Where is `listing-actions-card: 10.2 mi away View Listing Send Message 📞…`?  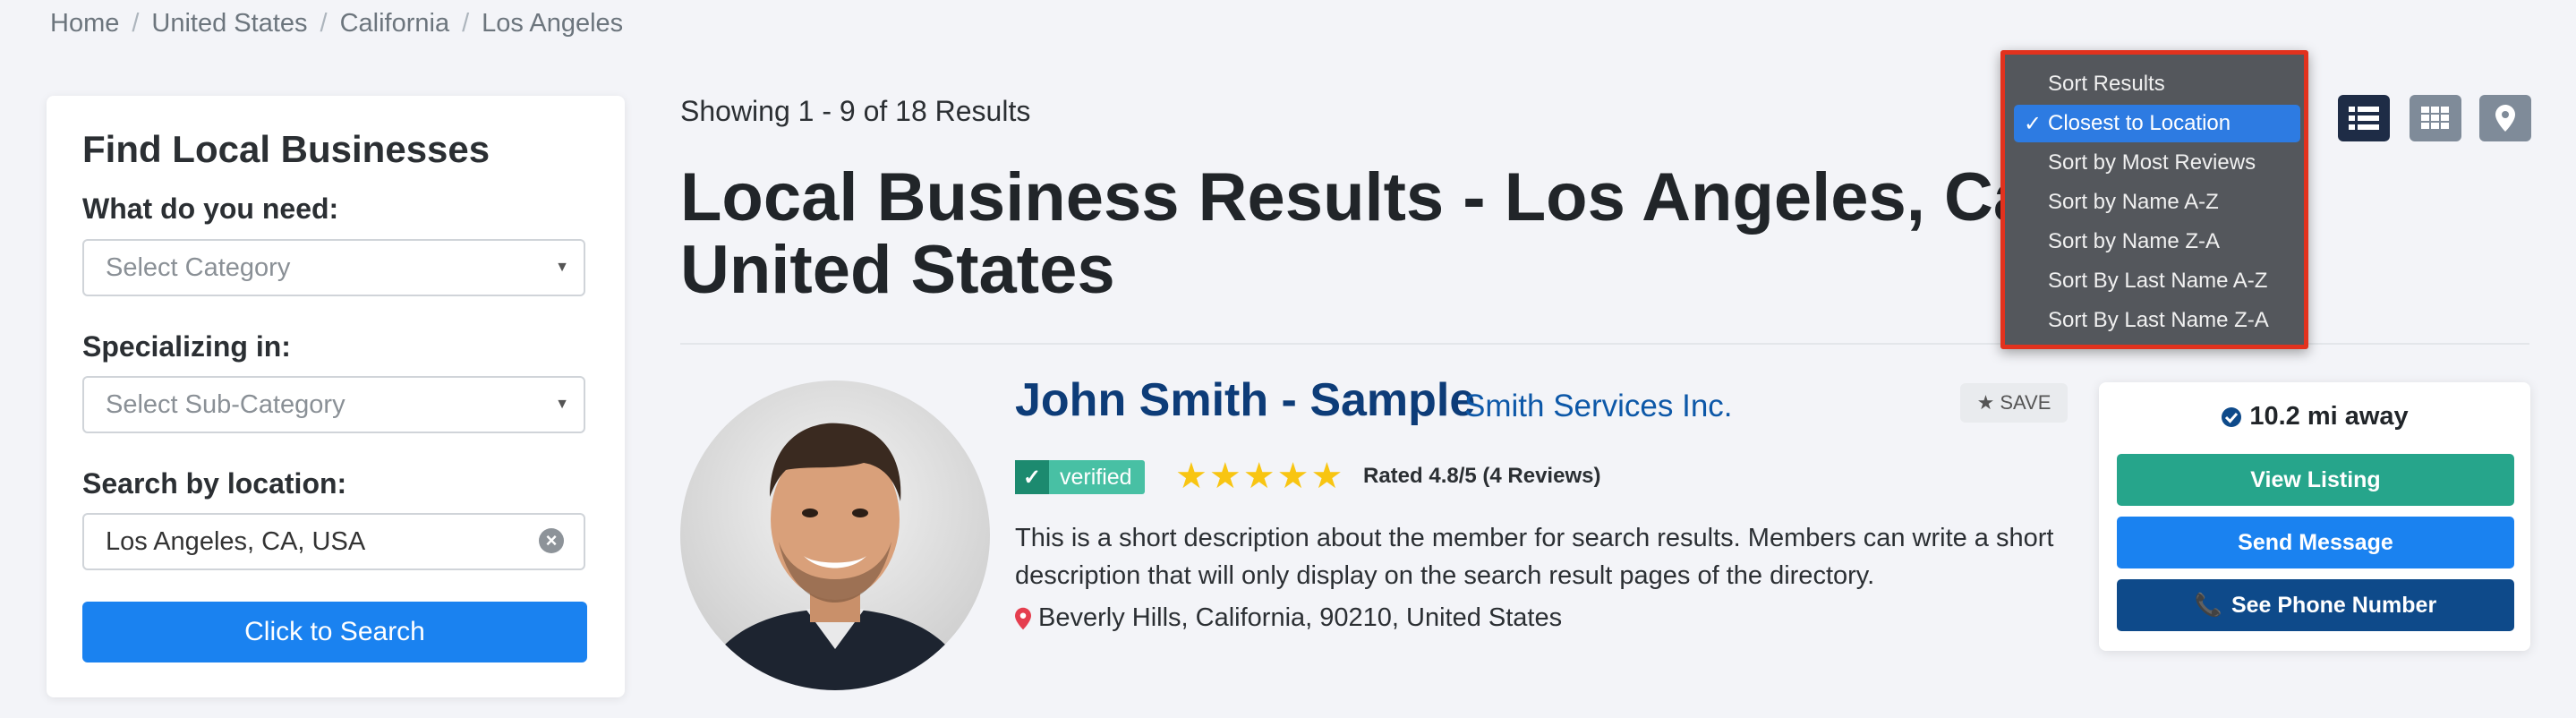
listing-actions-card: 10.2 mi away View Listing Send Message 📞… is located at coordinates (2314, 516).